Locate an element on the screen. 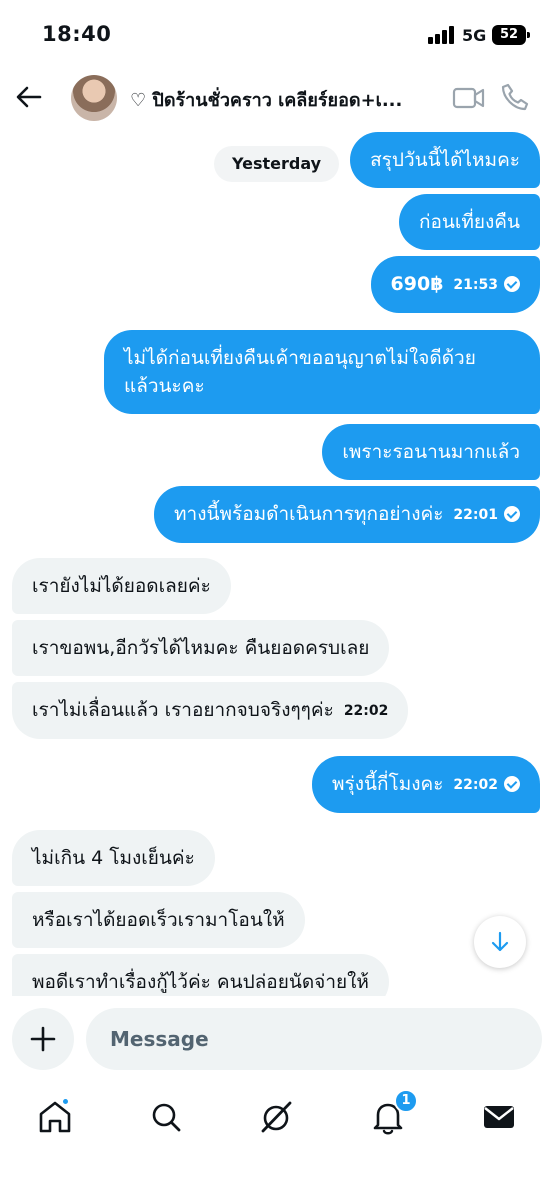 The width and height of the screenshot is (554, 1200). nav-home is located at coordinates (55, 1117).